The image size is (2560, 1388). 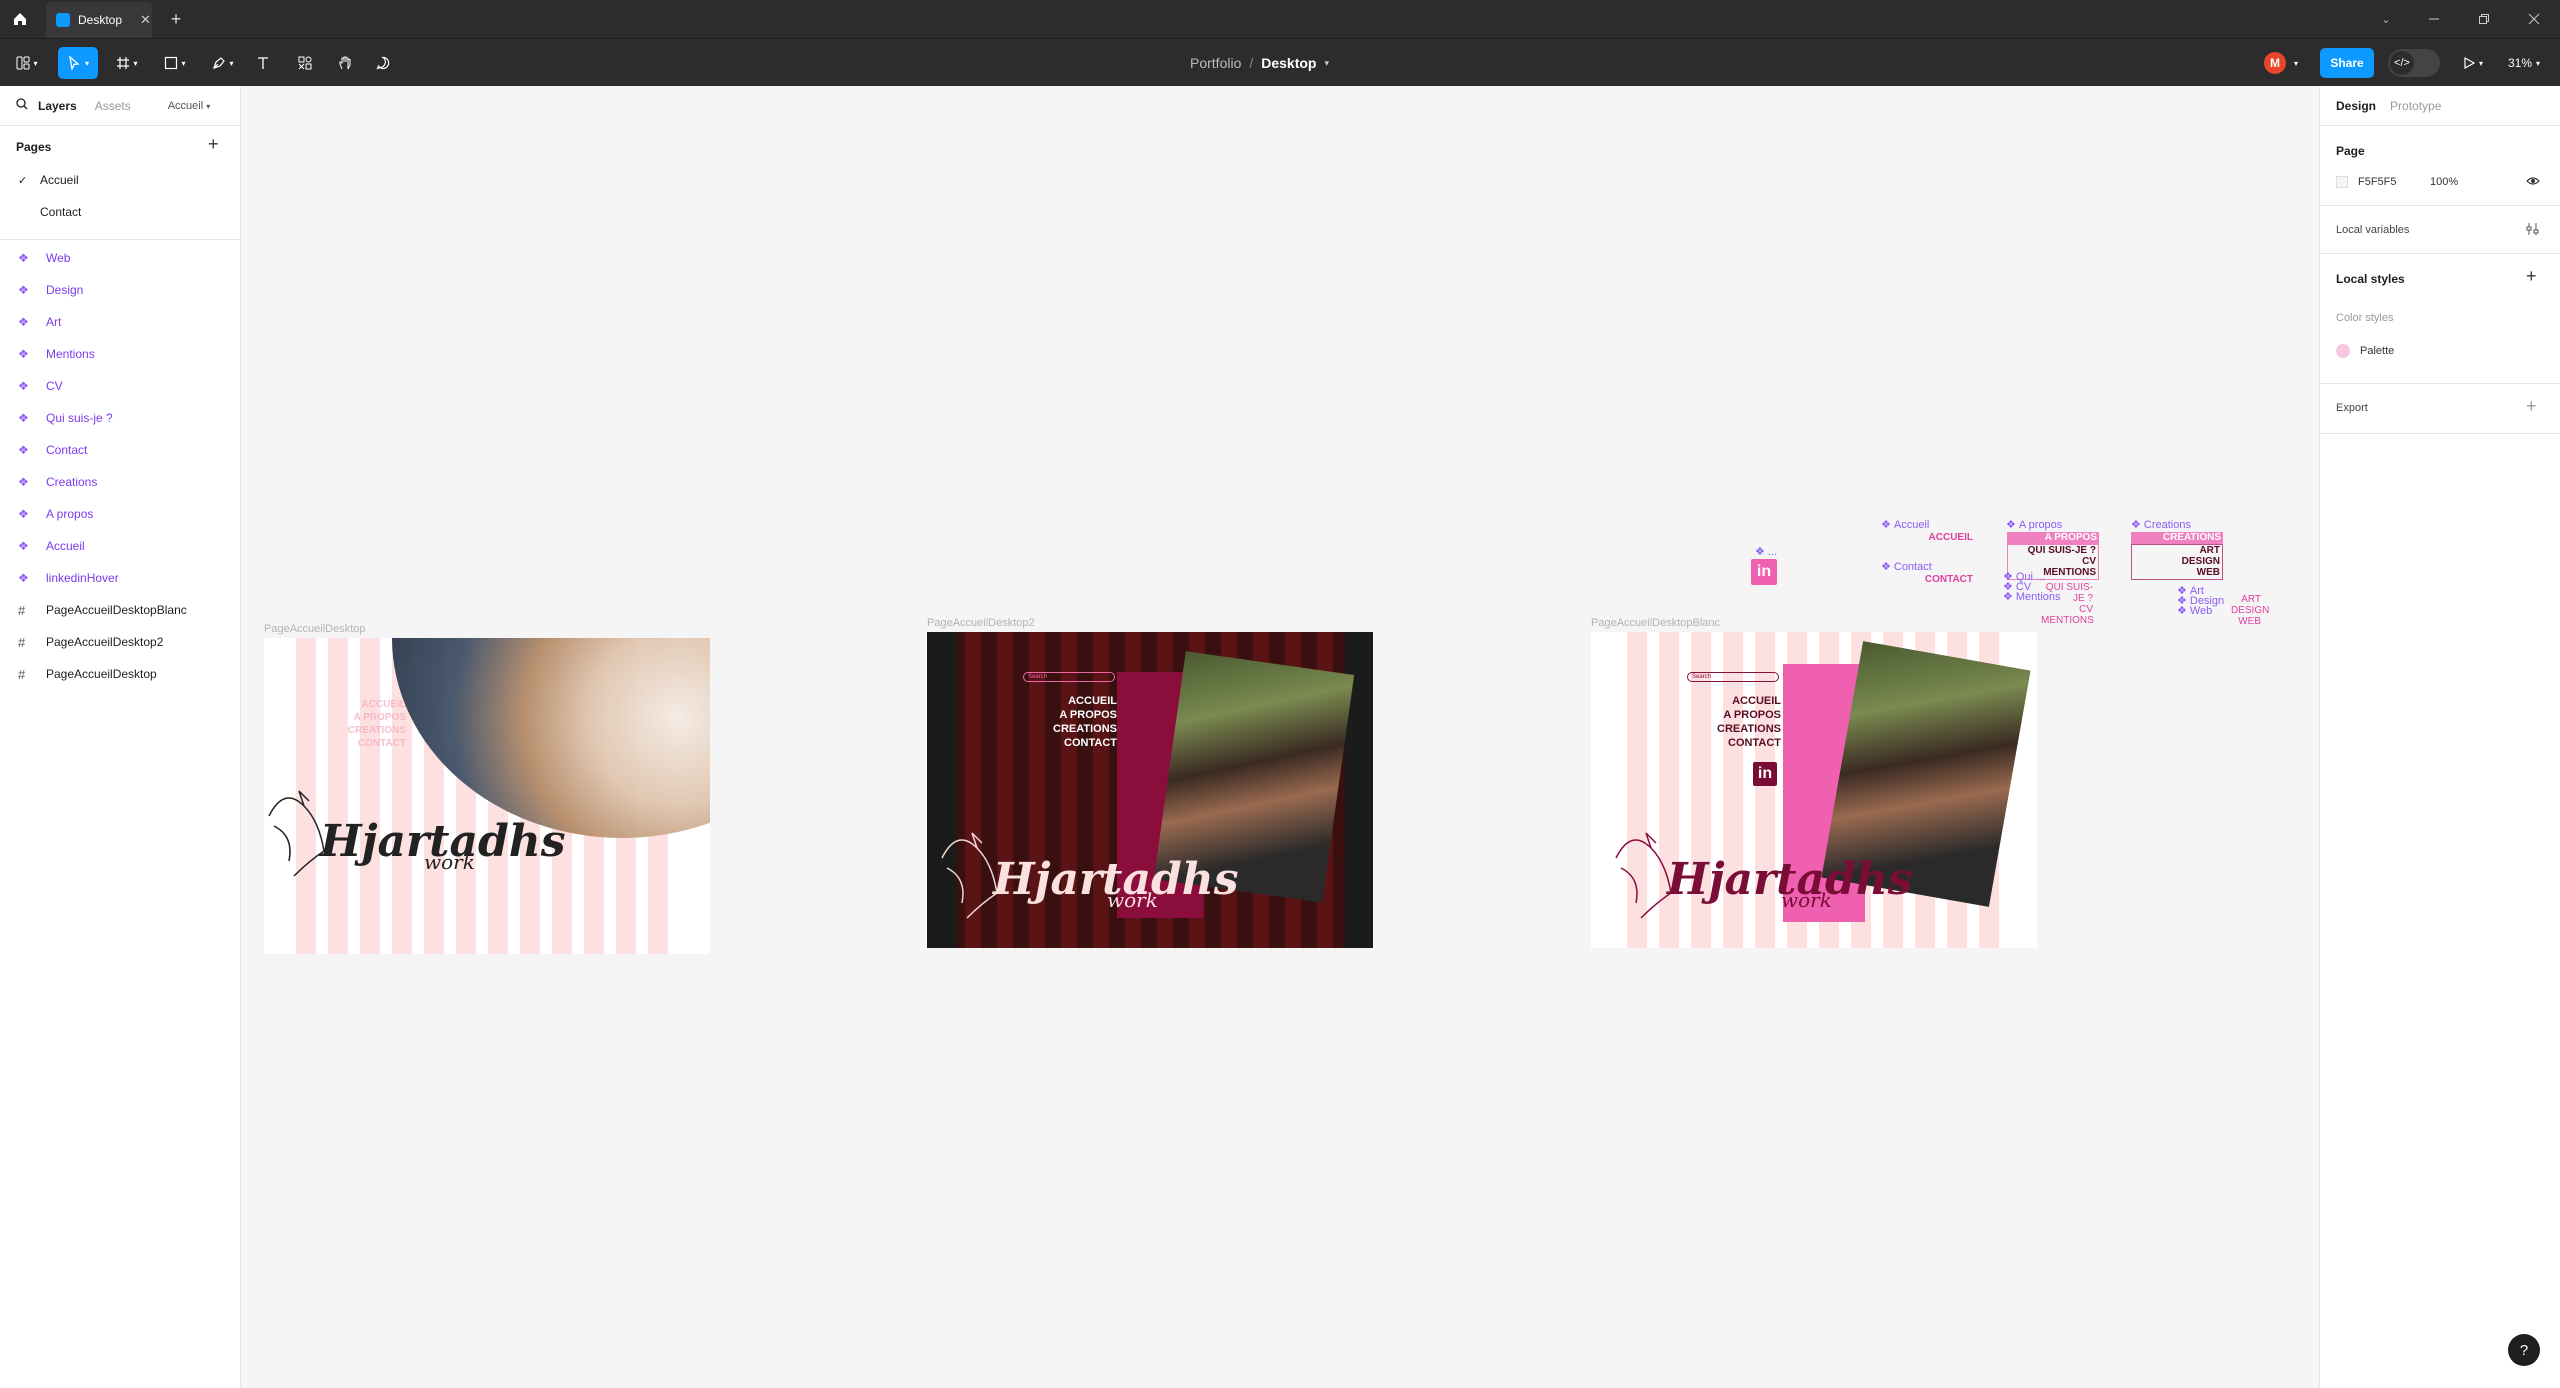 What do you see at coordinates (113, 106) in the screenshot?
I see `tab-assets: Assets` at bounding box center [113, 106].